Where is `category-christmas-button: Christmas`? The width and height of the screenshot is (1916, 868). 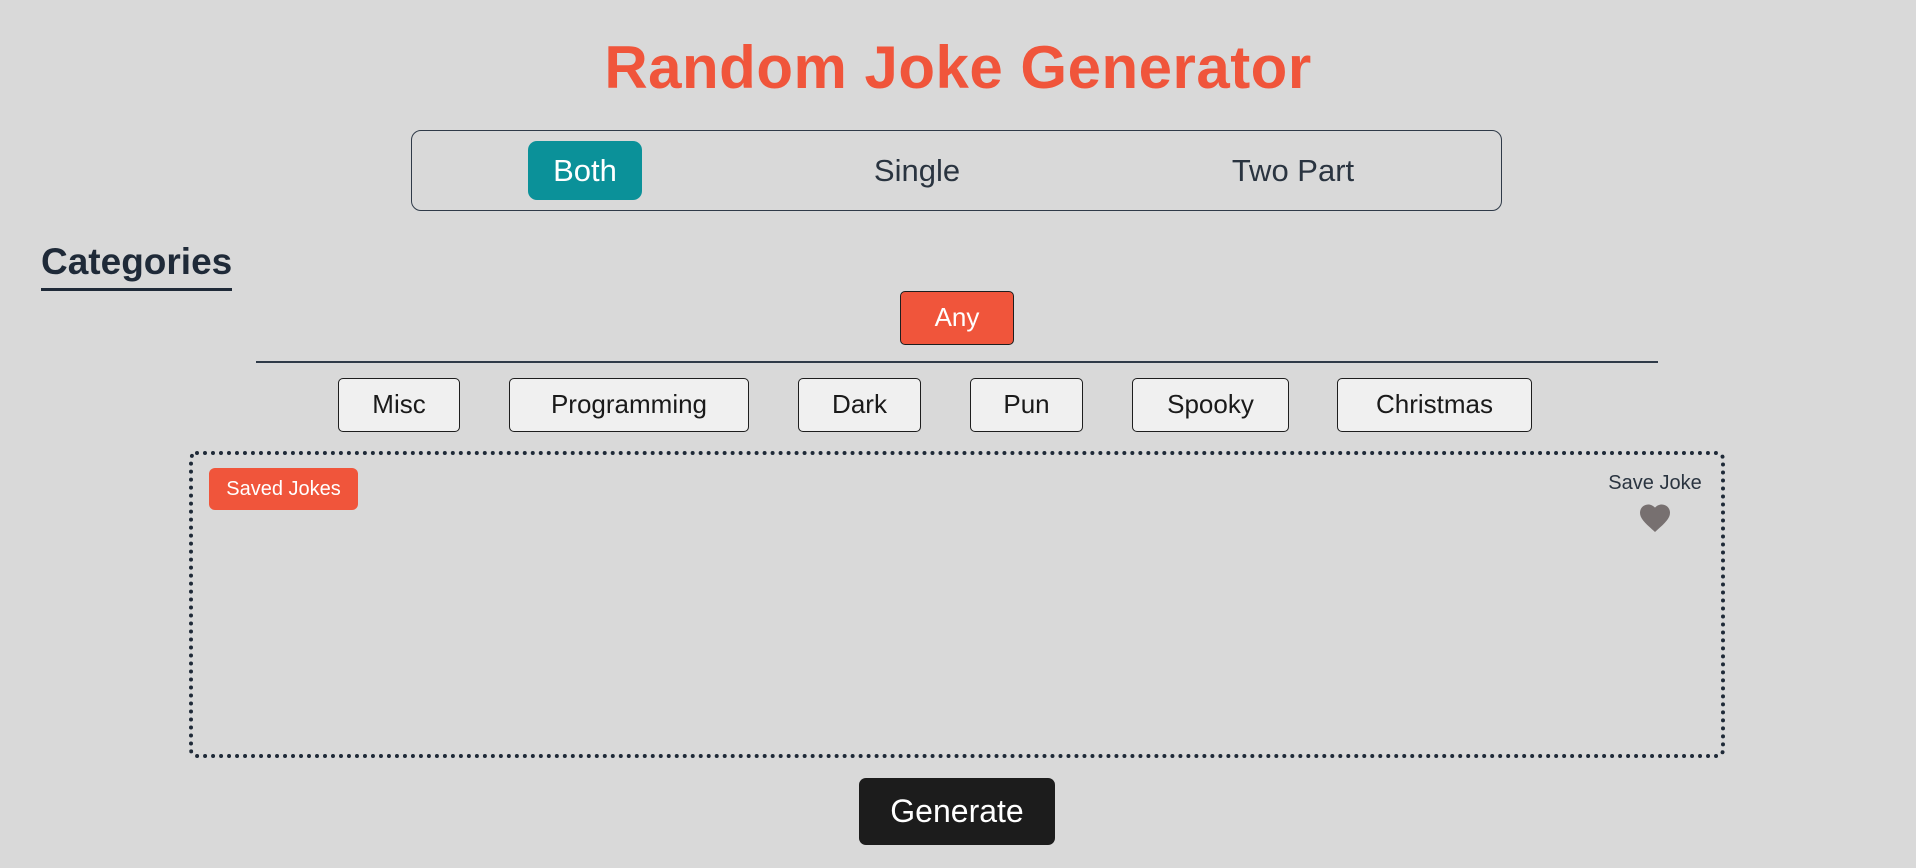 category-christmas-button: Christmas is located at coordinates (1434, 405).